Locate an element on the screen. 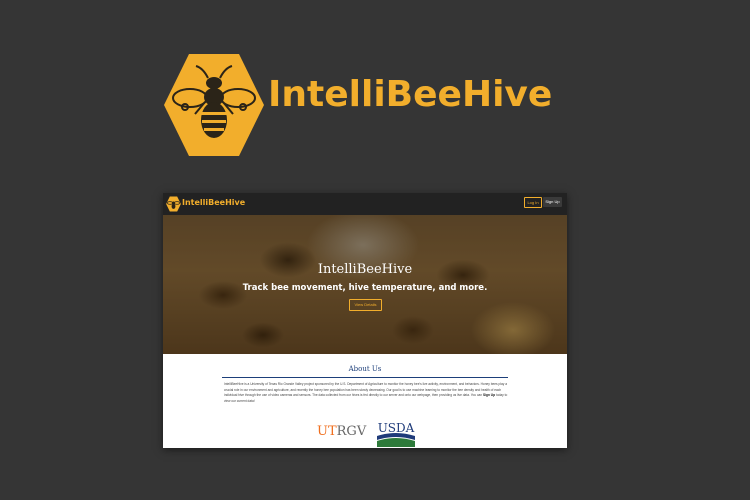 The height and width of the screenshot is (500, 750). navbar: IntelliBeeHive Log In Sign Up is located at coordinates (365, 204).